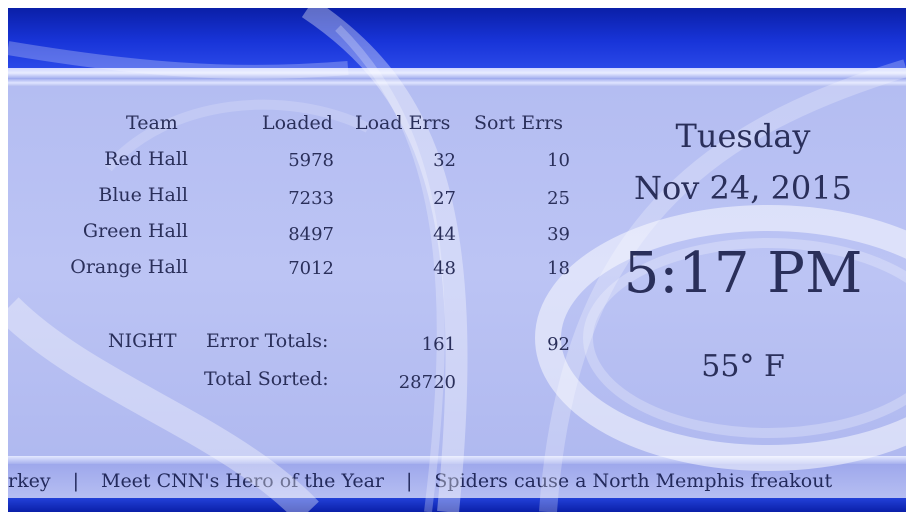 The image size is (914, 520). I want to click on total-sorted-value: 28720, so click(427, 382).